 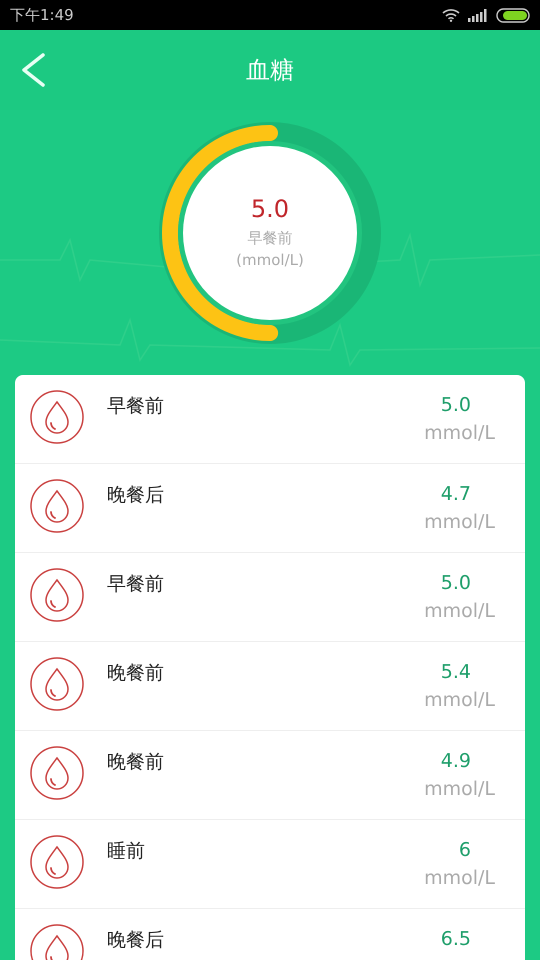 What do you see at coordinates (455, 761) in the screenshot?
I see `record-value: 4.9` at bounding box center [455, 761].